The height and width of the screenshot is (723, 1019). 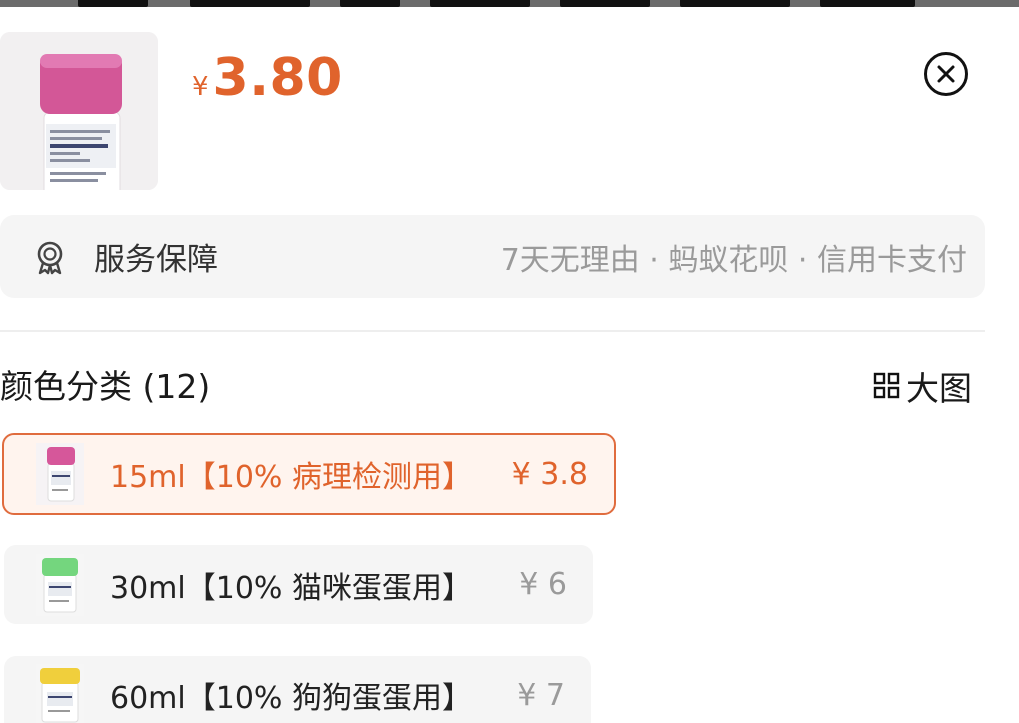 What do you see at coordinates (733, 260) in the screenshot?
I see `service-description: 7天无理由 · 蚂蚁花呗 · 信用卡支付` at bounding box center [733, 260].